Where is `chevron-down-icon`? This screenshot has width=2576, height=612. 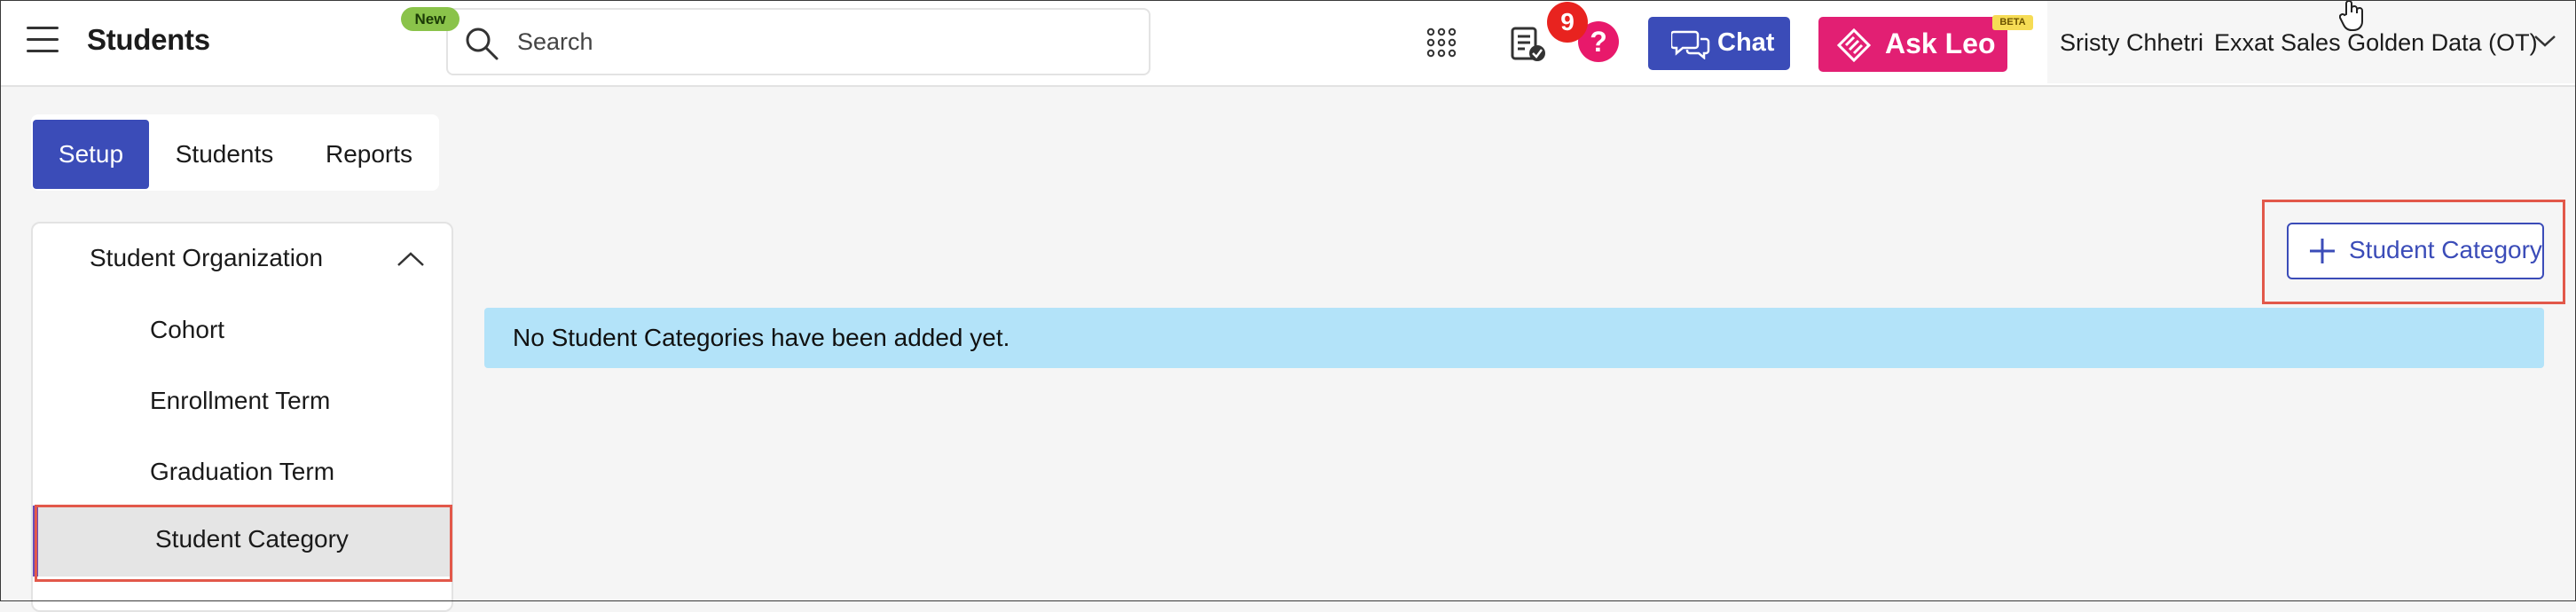
chevron-down-icon is located at coordinates (2544, 41).